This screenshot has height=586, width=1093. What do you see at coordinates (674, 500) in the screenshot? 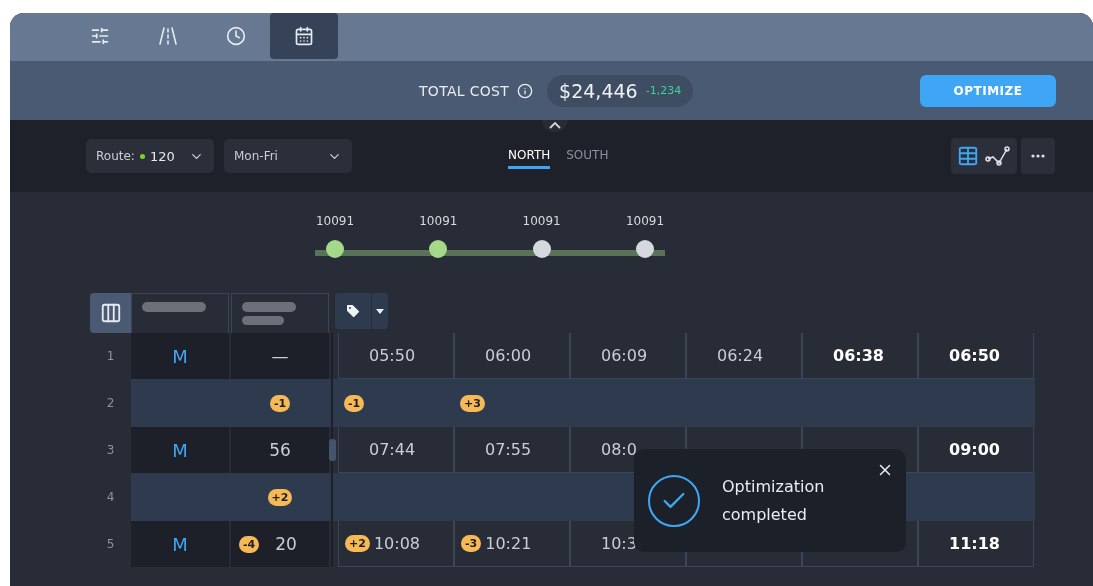
I see `check-circle-icon` at bounding box center [674, 500].